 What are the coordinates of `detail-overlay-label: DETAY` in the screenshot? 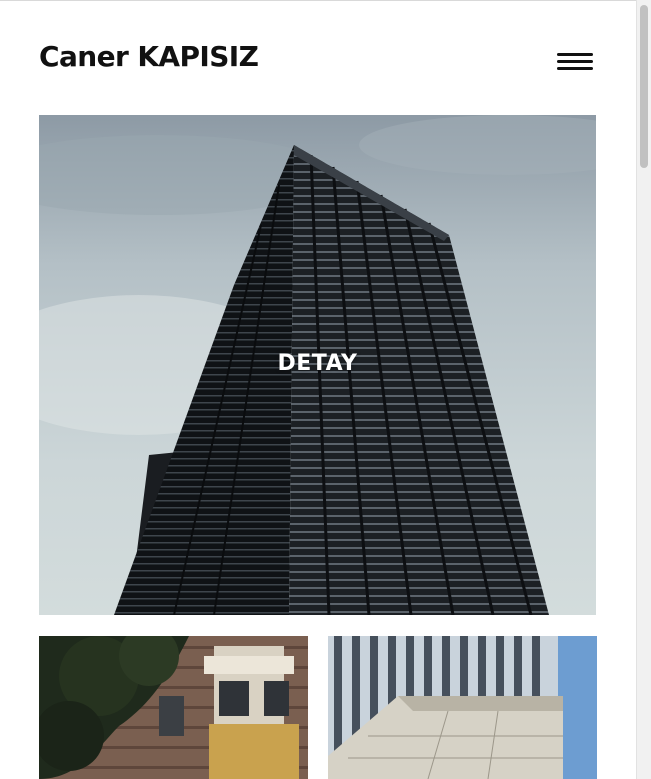 It's located at (317, 363).